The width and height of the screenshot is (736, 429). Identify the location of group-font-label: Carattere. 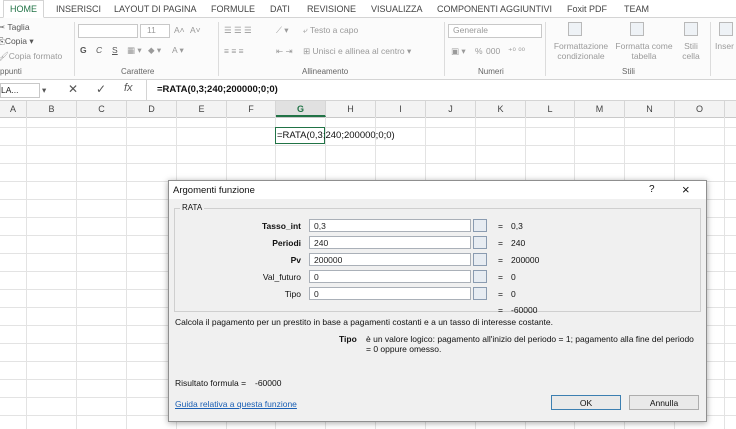
(138, 71).